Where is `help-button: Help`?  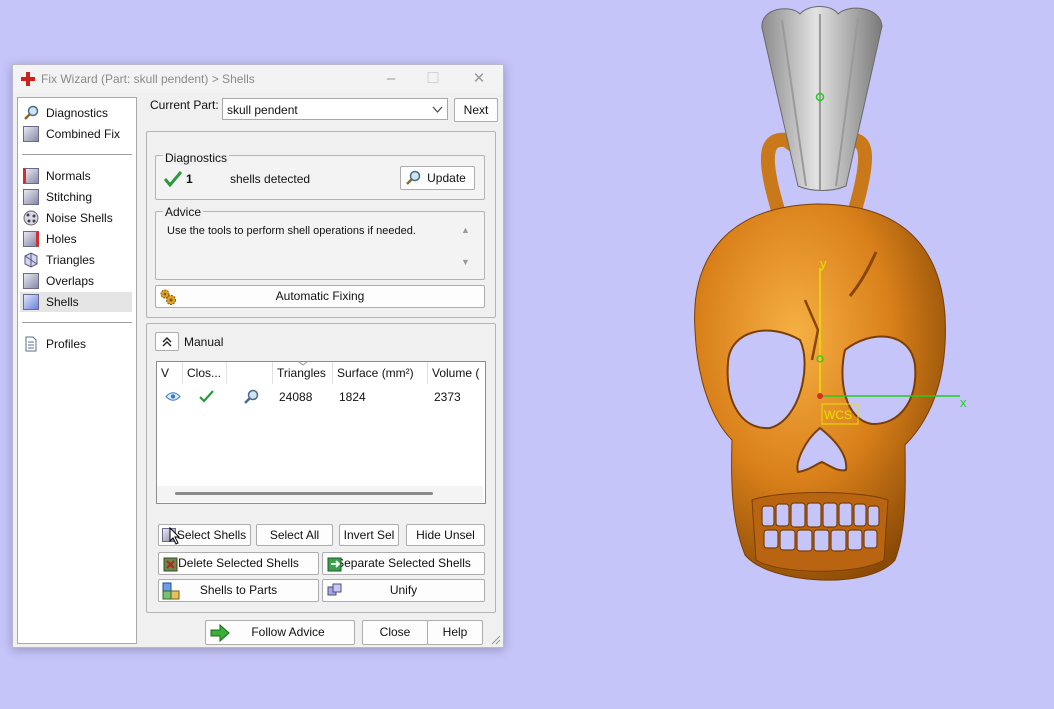
help-button: Help is located at coordinates (455, 632).